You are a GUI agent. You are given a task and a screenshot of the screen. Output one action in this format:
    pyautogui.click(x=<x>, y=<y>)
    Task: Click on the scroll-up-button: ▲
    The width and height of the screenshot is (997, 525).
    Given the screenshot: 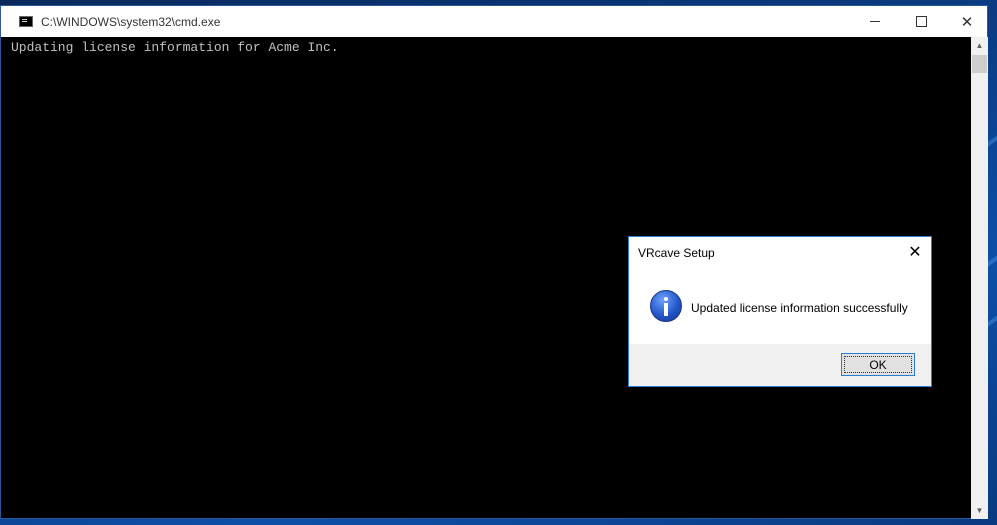 What is the action you would take?
    pyautogui.click(x=979, y=45)
    